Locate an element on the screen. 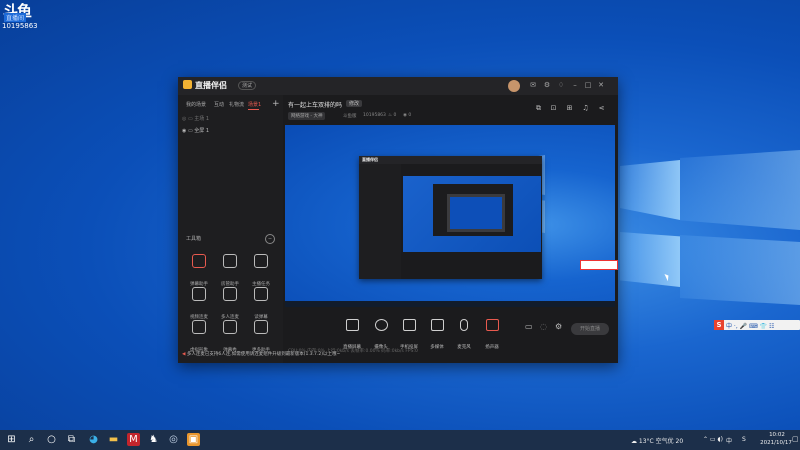 The height and width of the screenshot is (450, 800). eye-icon: ◉ ▭ is located at coordinates (187, 131).